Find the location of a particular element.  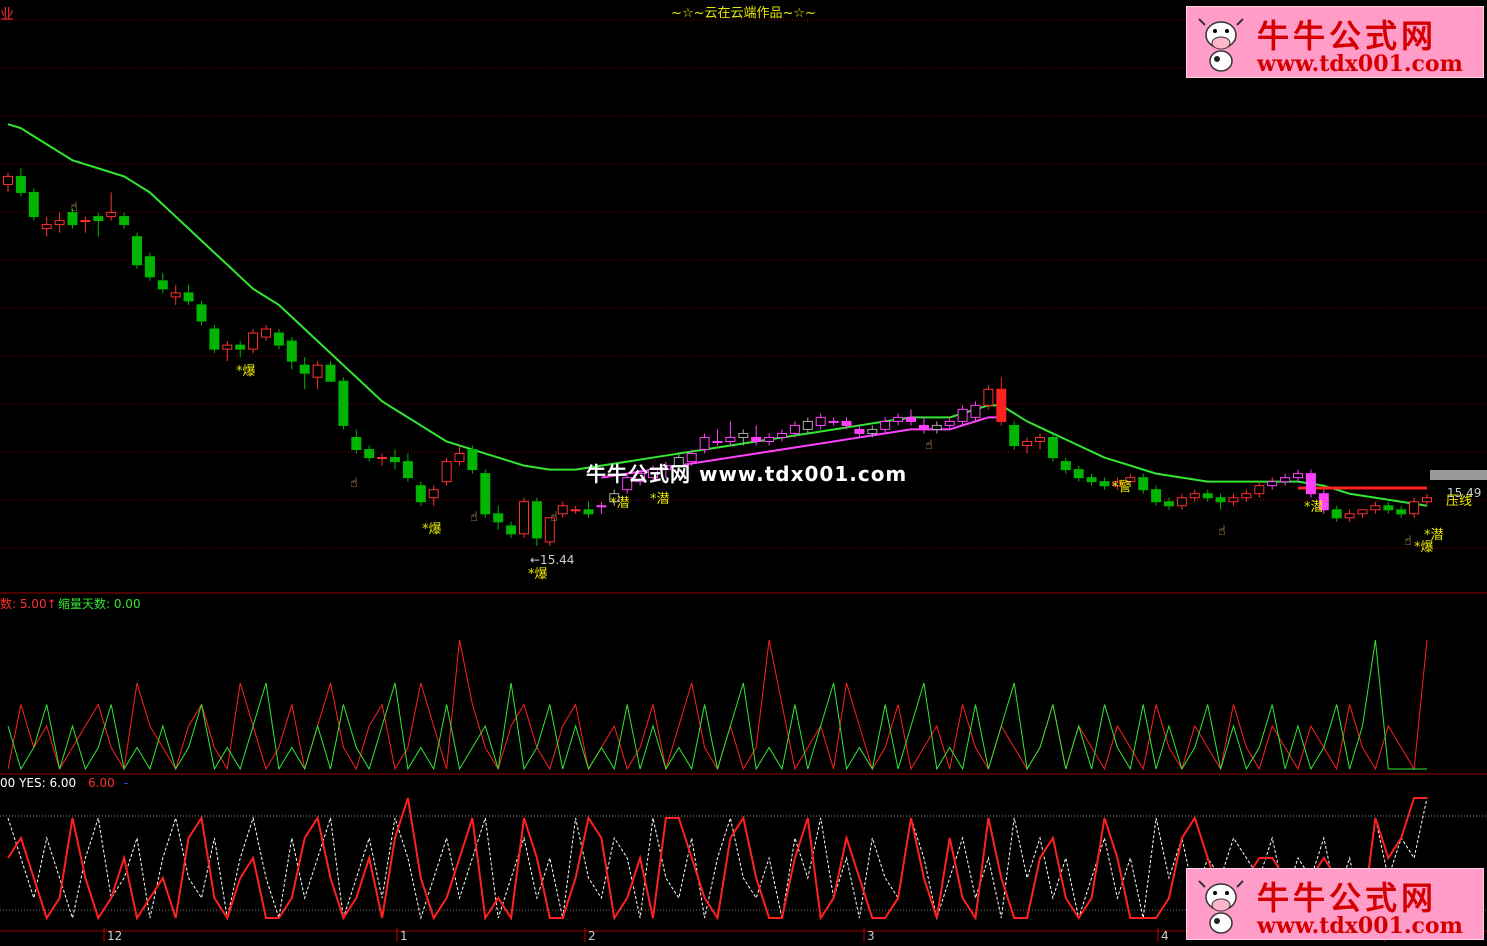

pressure-line-label: 压线 is located at coordinates (1459, 501).